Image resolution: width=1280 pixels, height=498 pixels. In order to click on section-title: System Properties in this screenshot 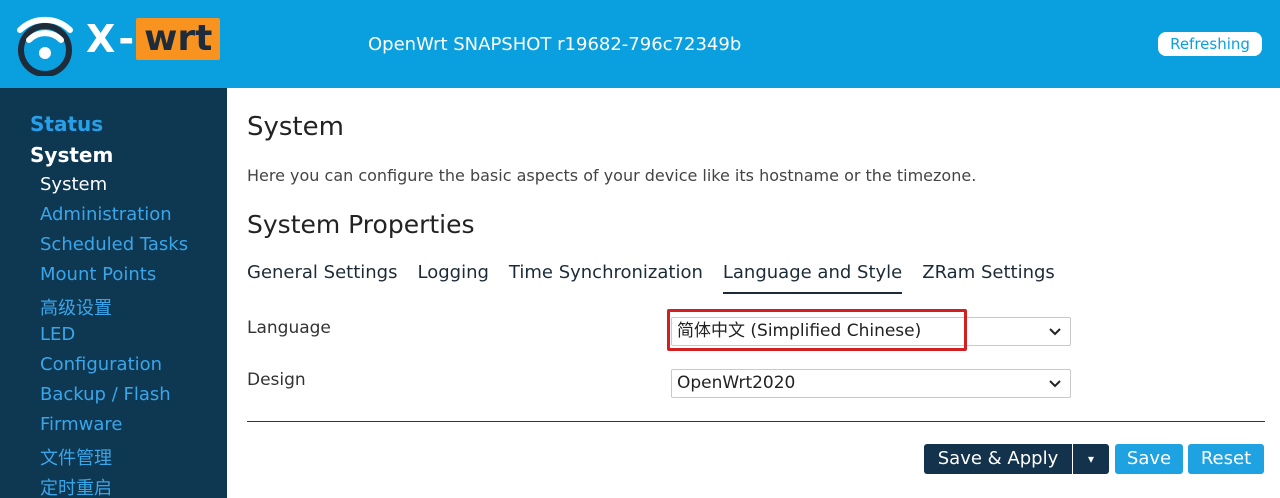, I will do `click(361, 224)`.